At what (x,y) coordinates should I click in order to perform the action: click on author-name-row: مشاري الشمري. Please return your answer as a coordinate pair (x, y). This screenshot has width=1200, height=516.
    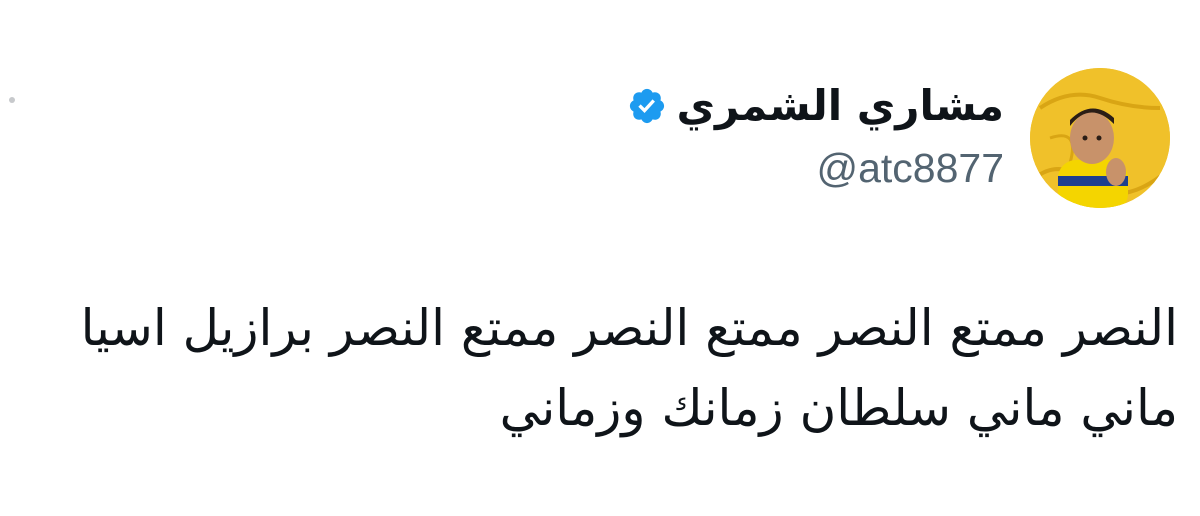
    Looking at the image, I should click on (704, 106).